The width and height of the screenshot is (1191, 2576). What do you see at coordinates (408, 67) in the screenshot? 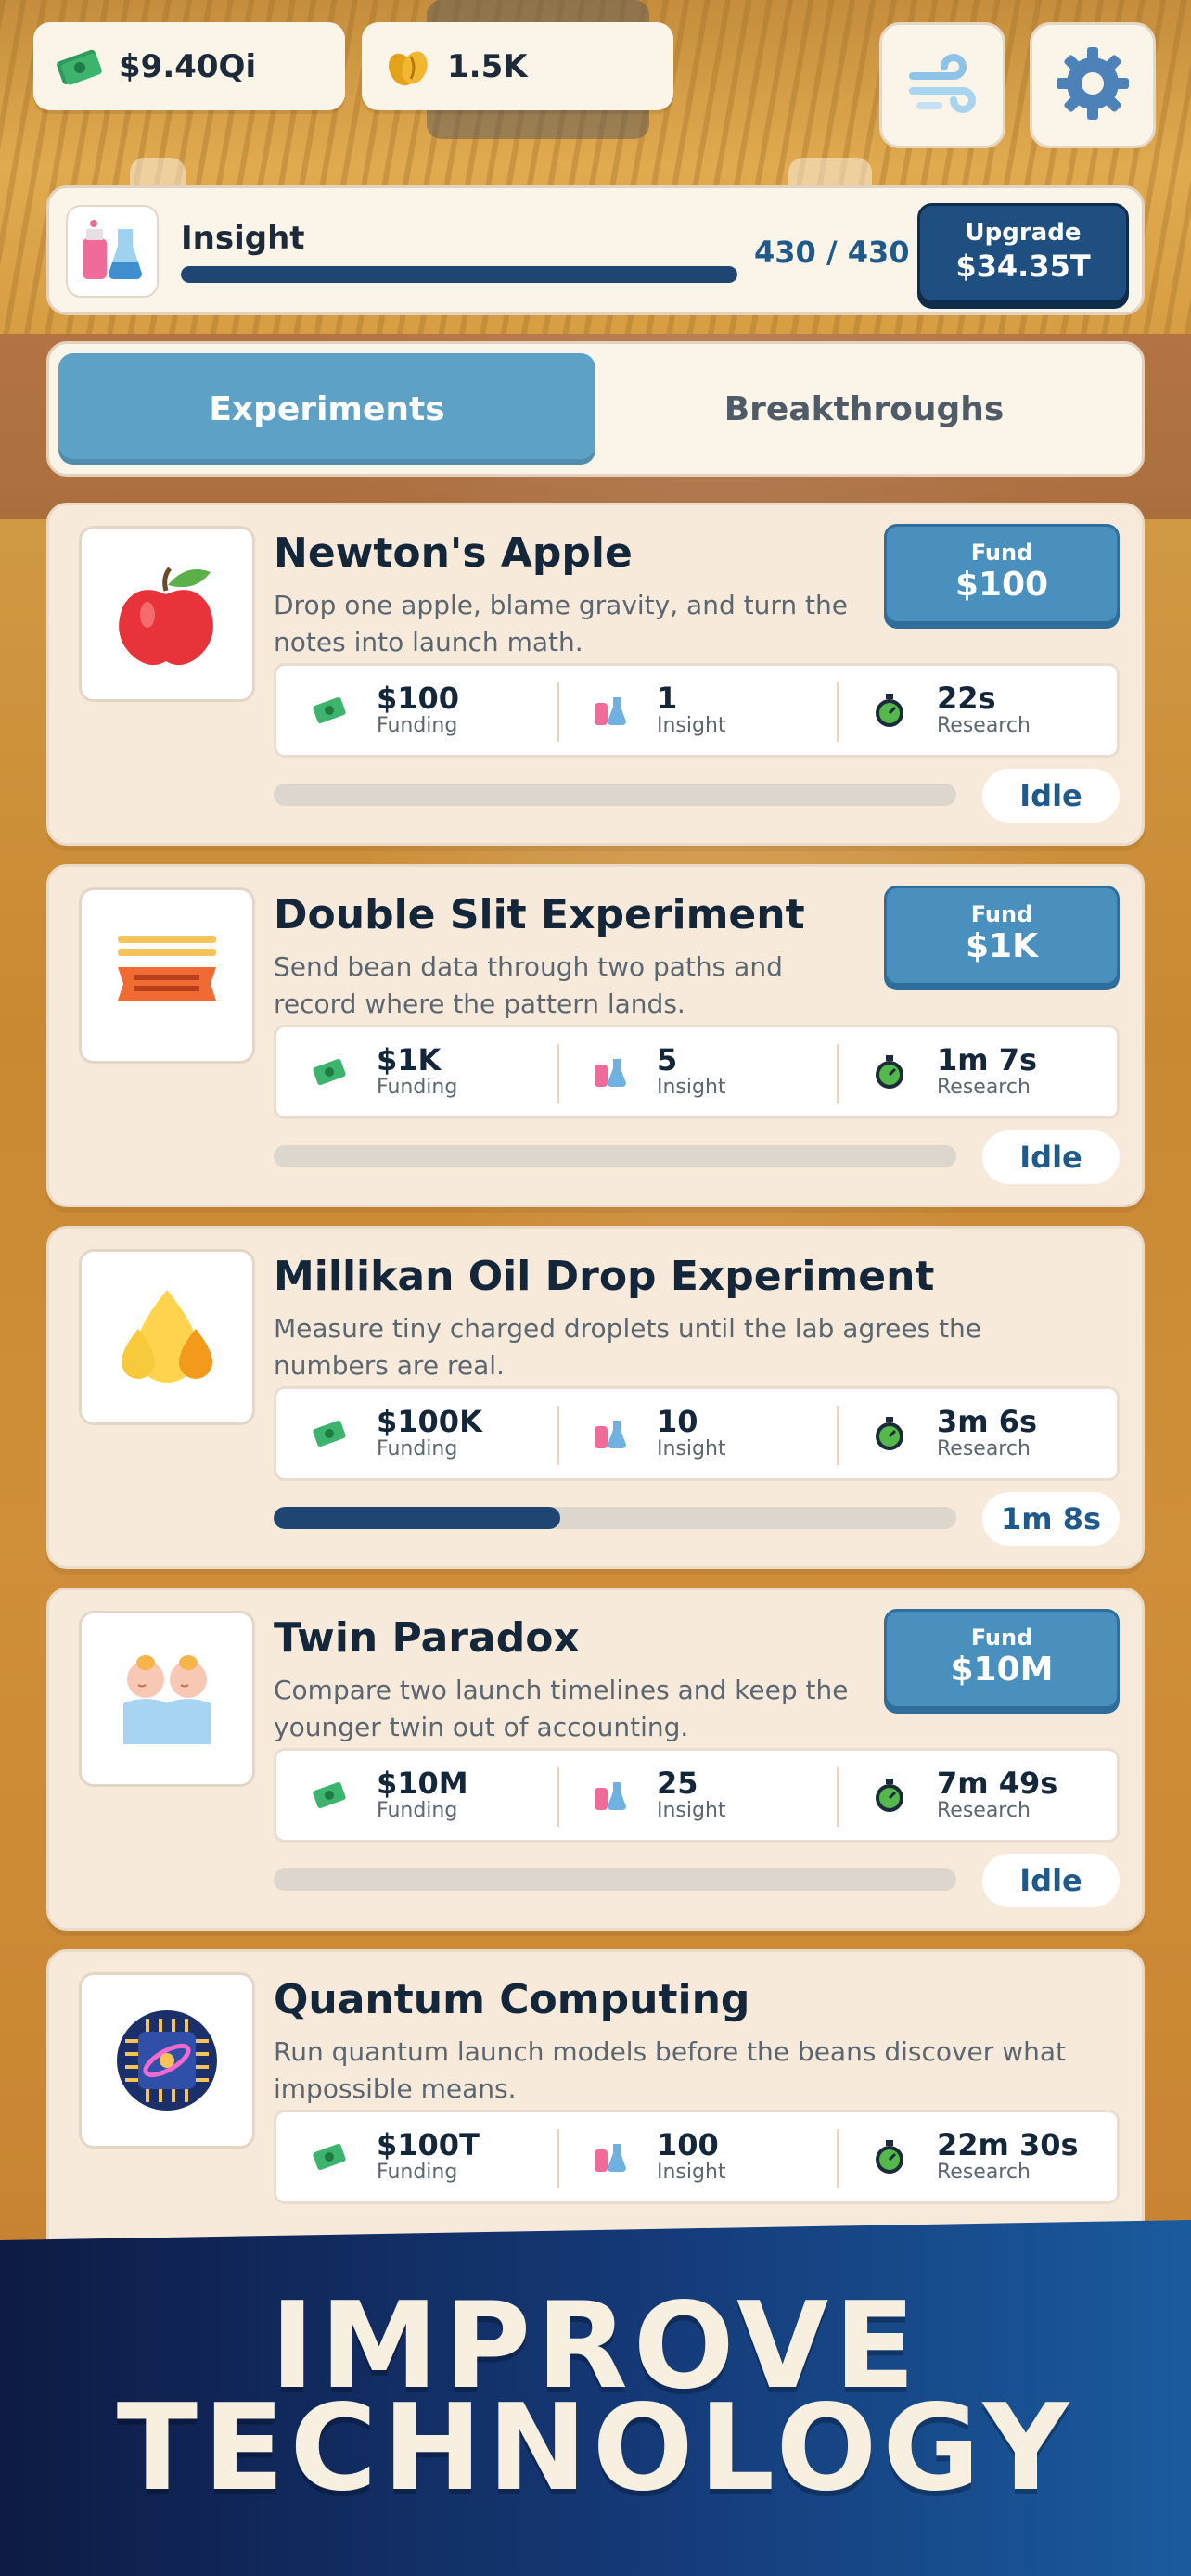
I see `beans-icon` at bounding box center [408, 67].